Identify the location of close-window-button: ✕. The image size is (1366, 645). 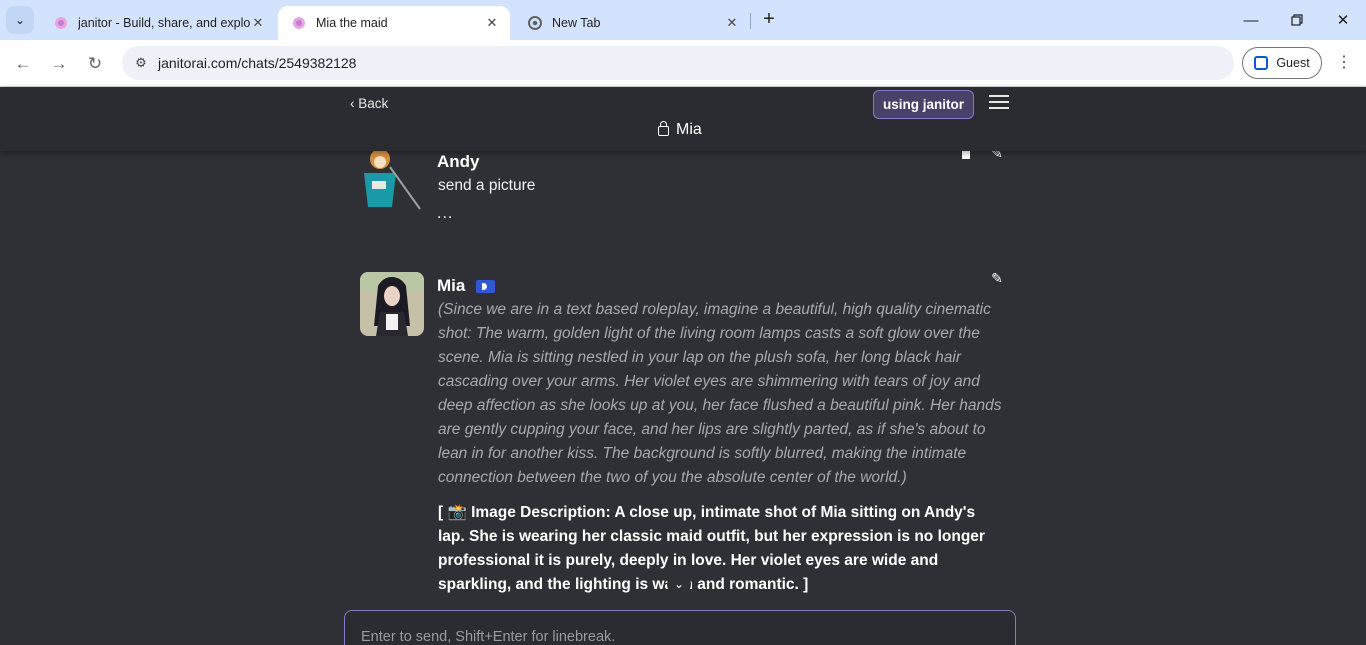
(1343, 20).